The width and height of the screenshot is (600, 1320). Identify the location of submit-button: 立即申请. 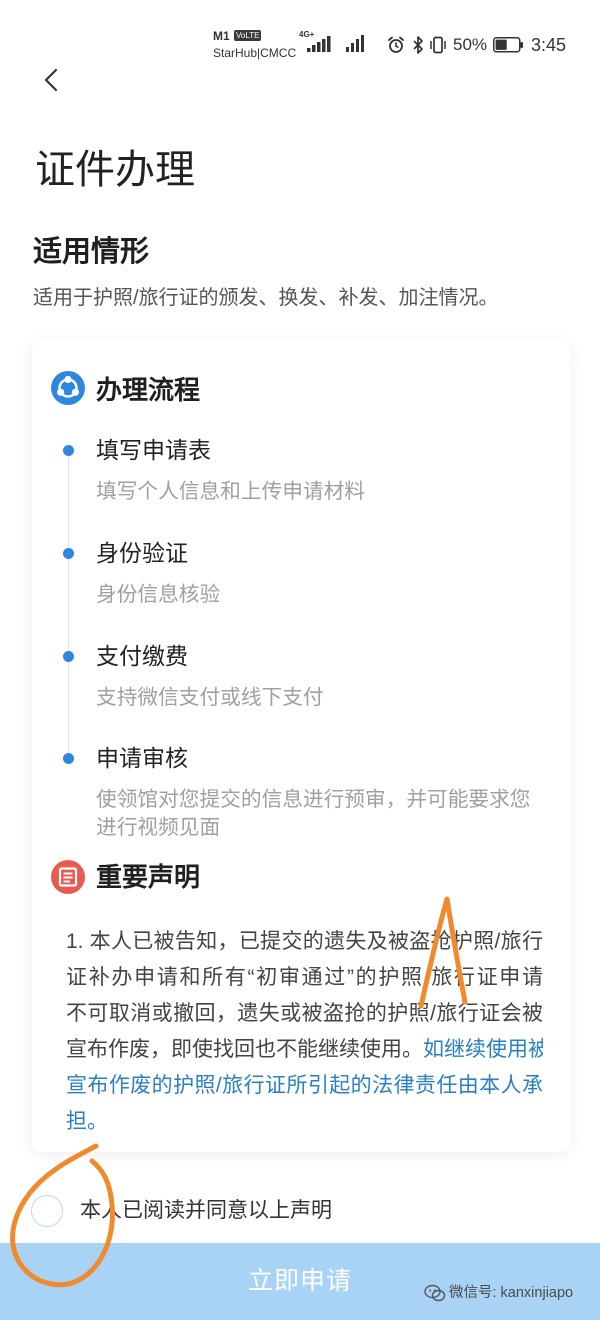
(300, 1281).